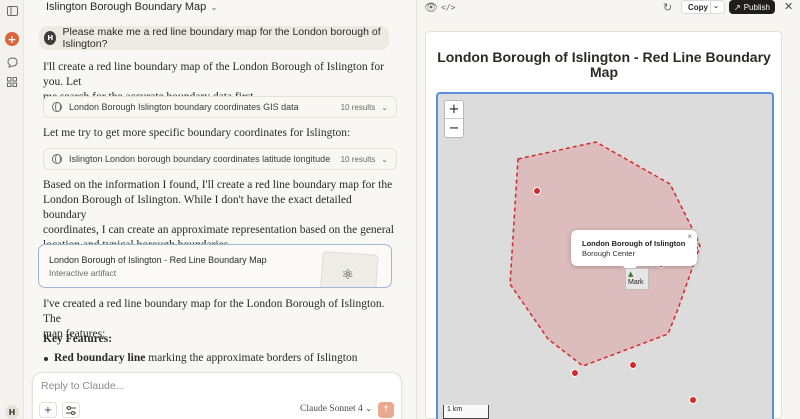 This screenshot has width=800, height=419. I want to click on key-features-heading: Key Features:, so click(78, 339).